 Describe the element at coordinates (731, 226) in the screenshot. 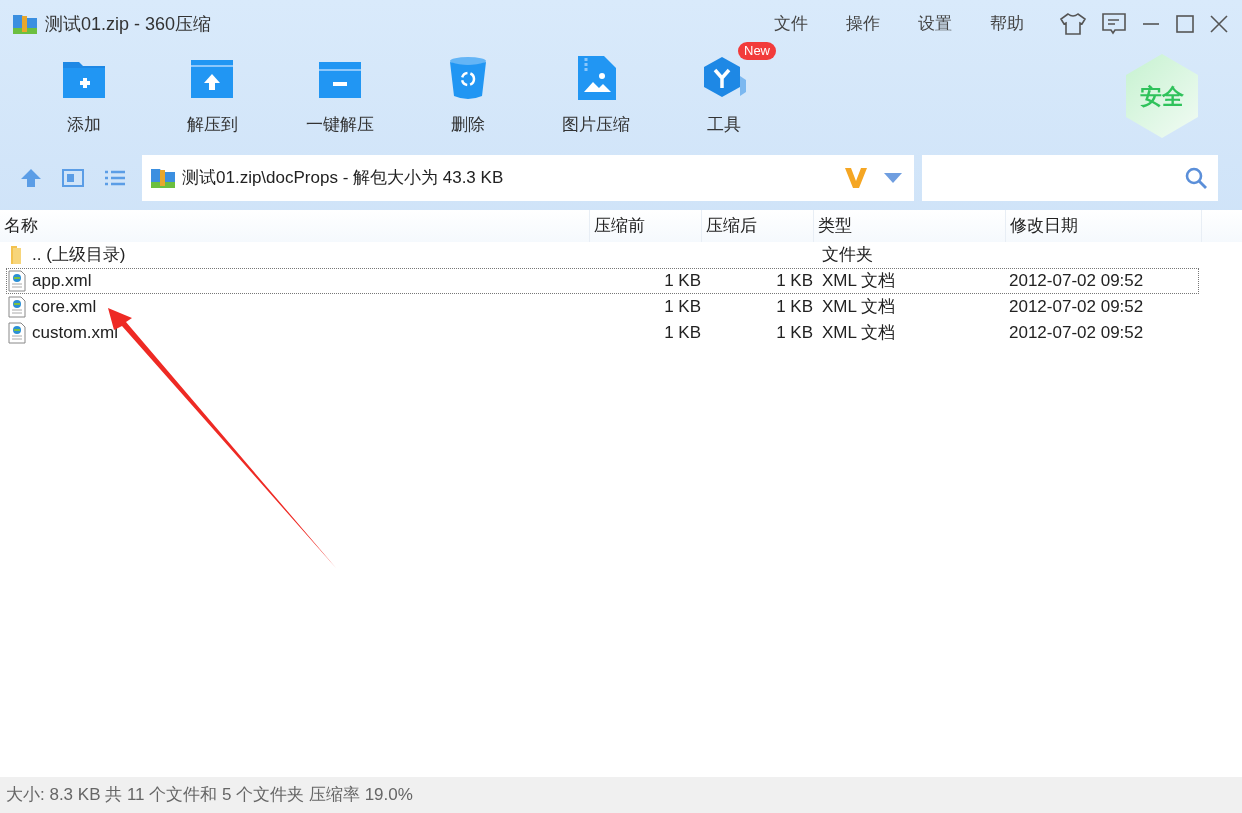

I see `column-header: 压缩后` at that location.